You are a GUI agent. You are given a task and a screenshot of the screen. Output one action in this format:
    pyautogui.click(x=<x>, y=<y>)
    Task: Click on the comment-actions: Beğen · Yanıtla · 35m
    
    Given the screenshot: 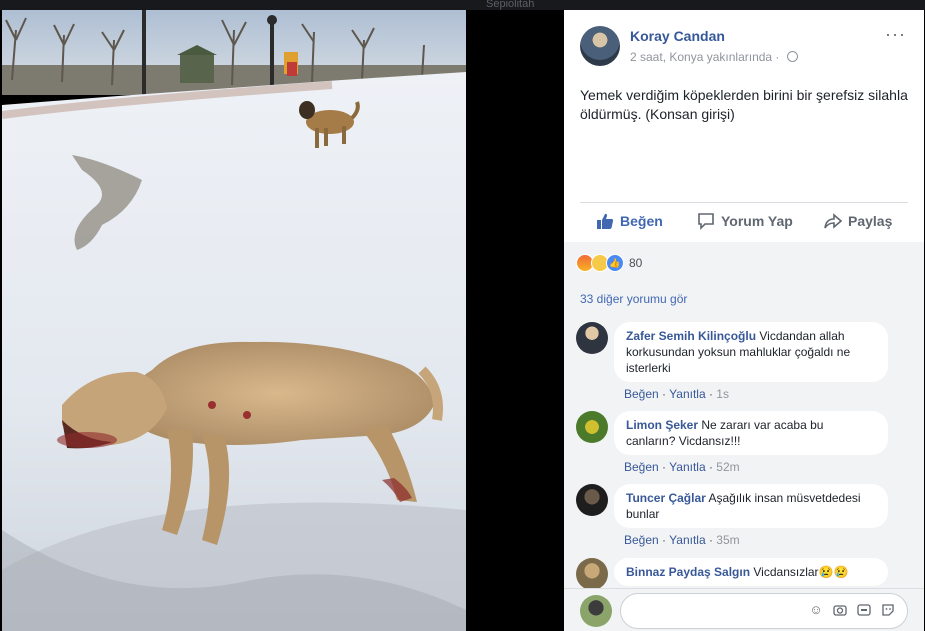 What is the action you would take?
    pyautogui.click(x=682, y=540)
    